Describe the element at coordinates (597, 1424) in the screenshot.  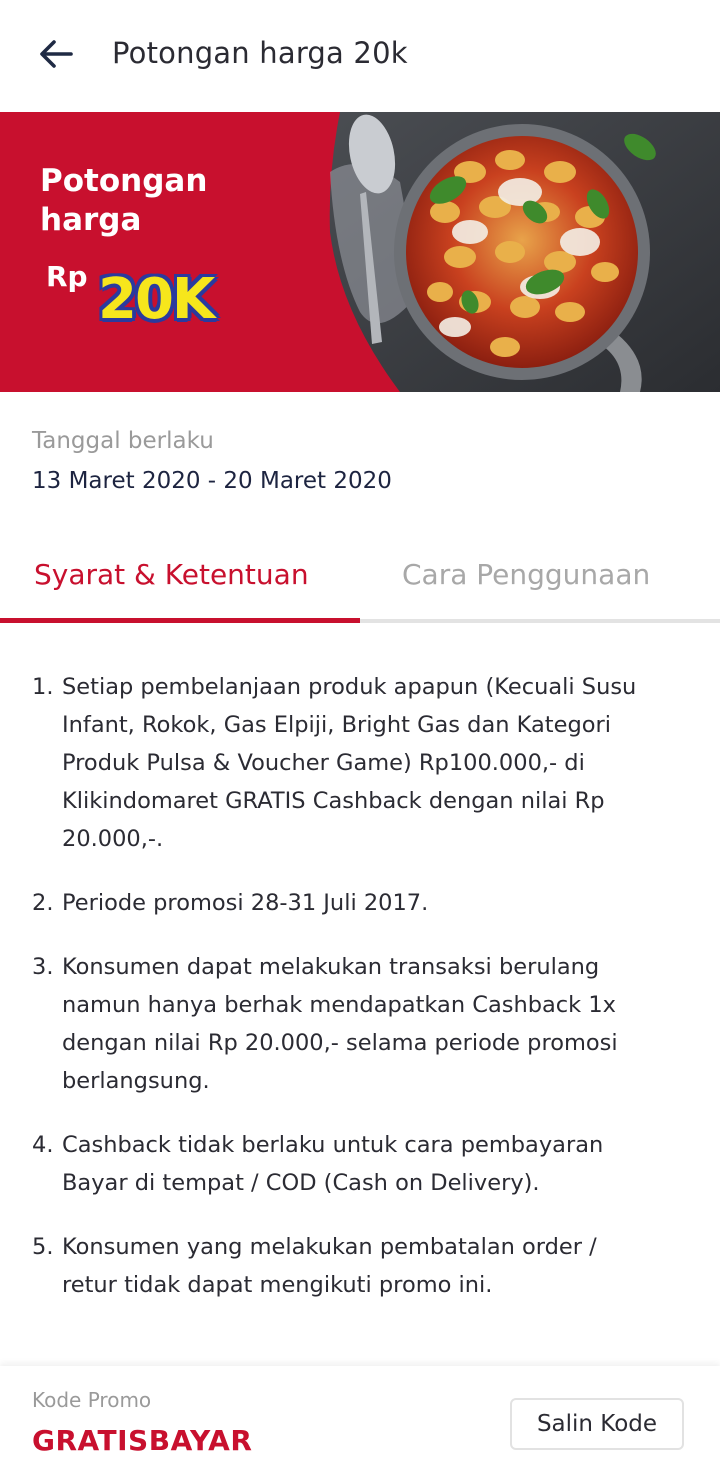
I see `copy-code-button: Salin Kode` at that location.